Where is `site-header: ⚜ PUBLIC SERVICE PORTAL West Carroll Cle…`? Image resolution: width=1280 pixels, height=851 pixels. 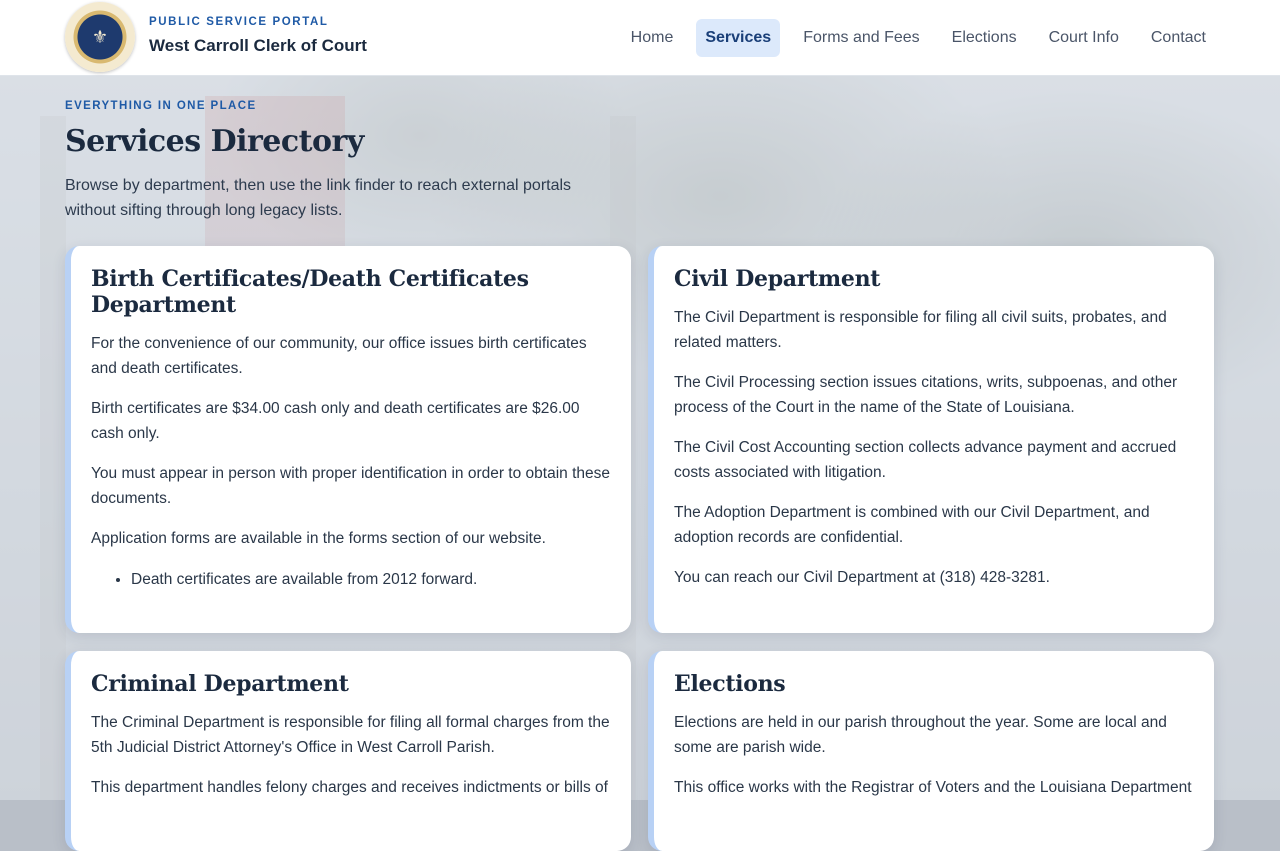
site-header: ⚜ PUBLIC SERVICE PORTAL West Carroll Cle… is located at coordinates (640, 38).